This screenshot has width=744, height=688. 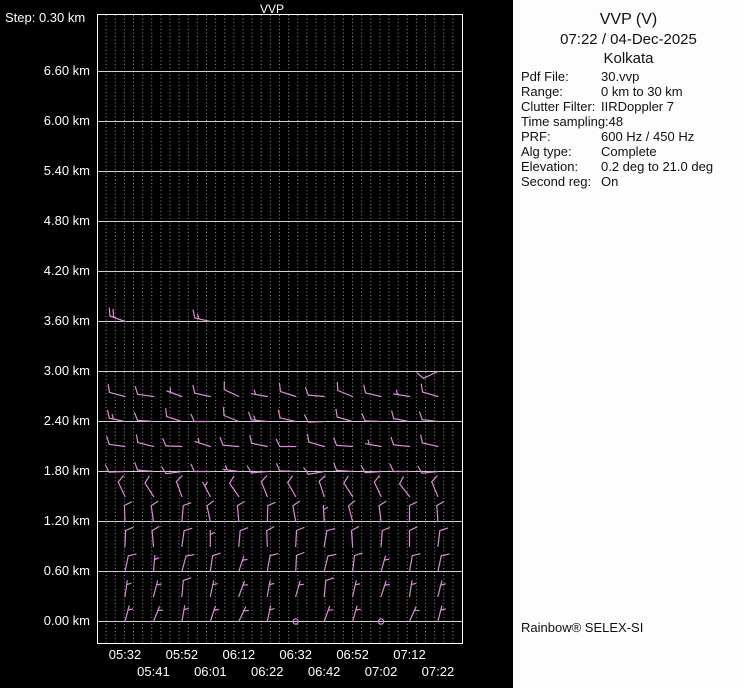 I want to click on parameter-row: Clutter Filter: IIRDoppler 7, so click(x=631, y=106).